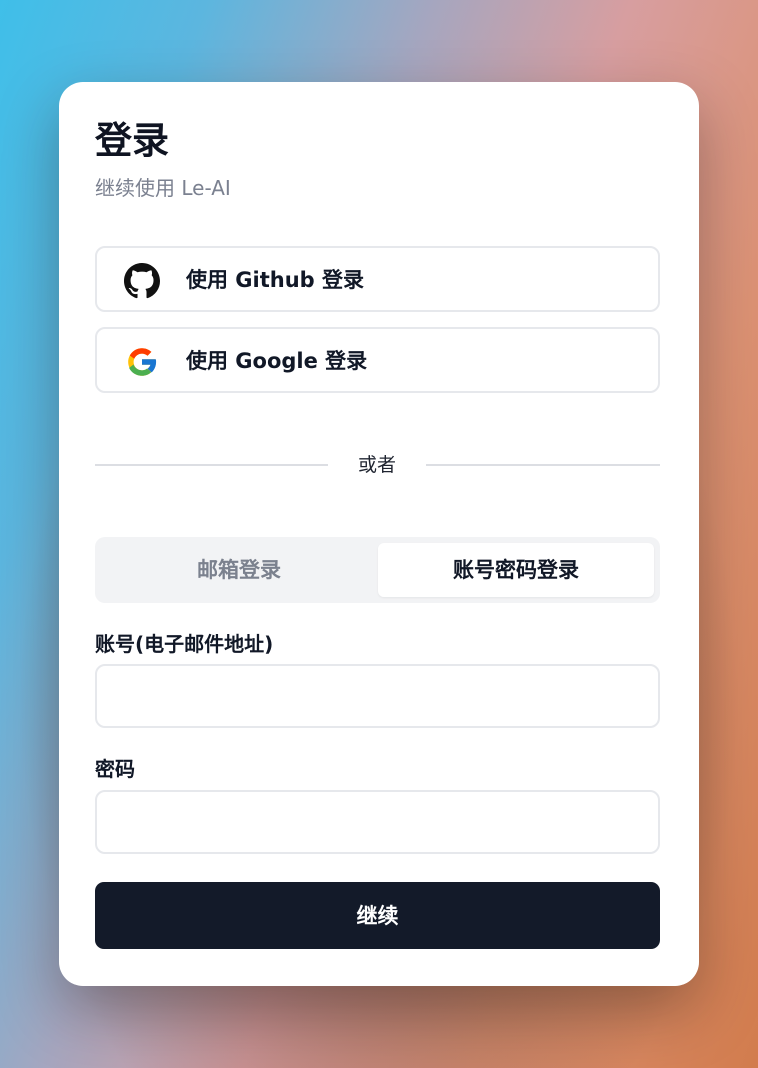 The image size is (758, 1068). What do you see at coordinates (543, 465) in the screenshot?
I see `divider-line-right` at bounding box center [543, 465].